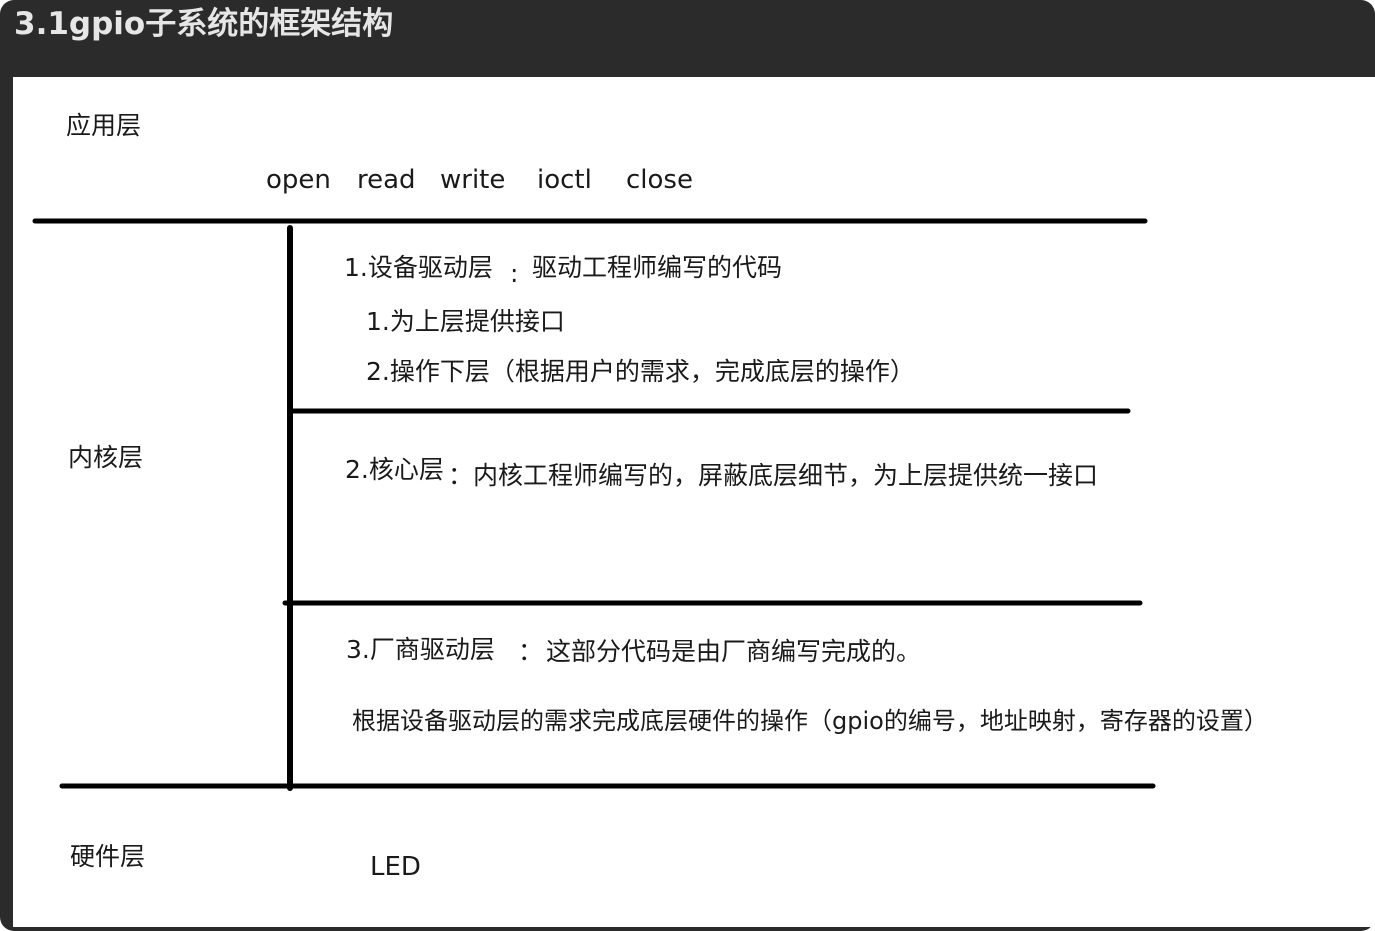 The height and width of the screenshot is (931, 1375). What do you see at coordinates (395, 867) in the screenshot?
I see `hardware-item-led: LED` at bounding box center [395, 867].